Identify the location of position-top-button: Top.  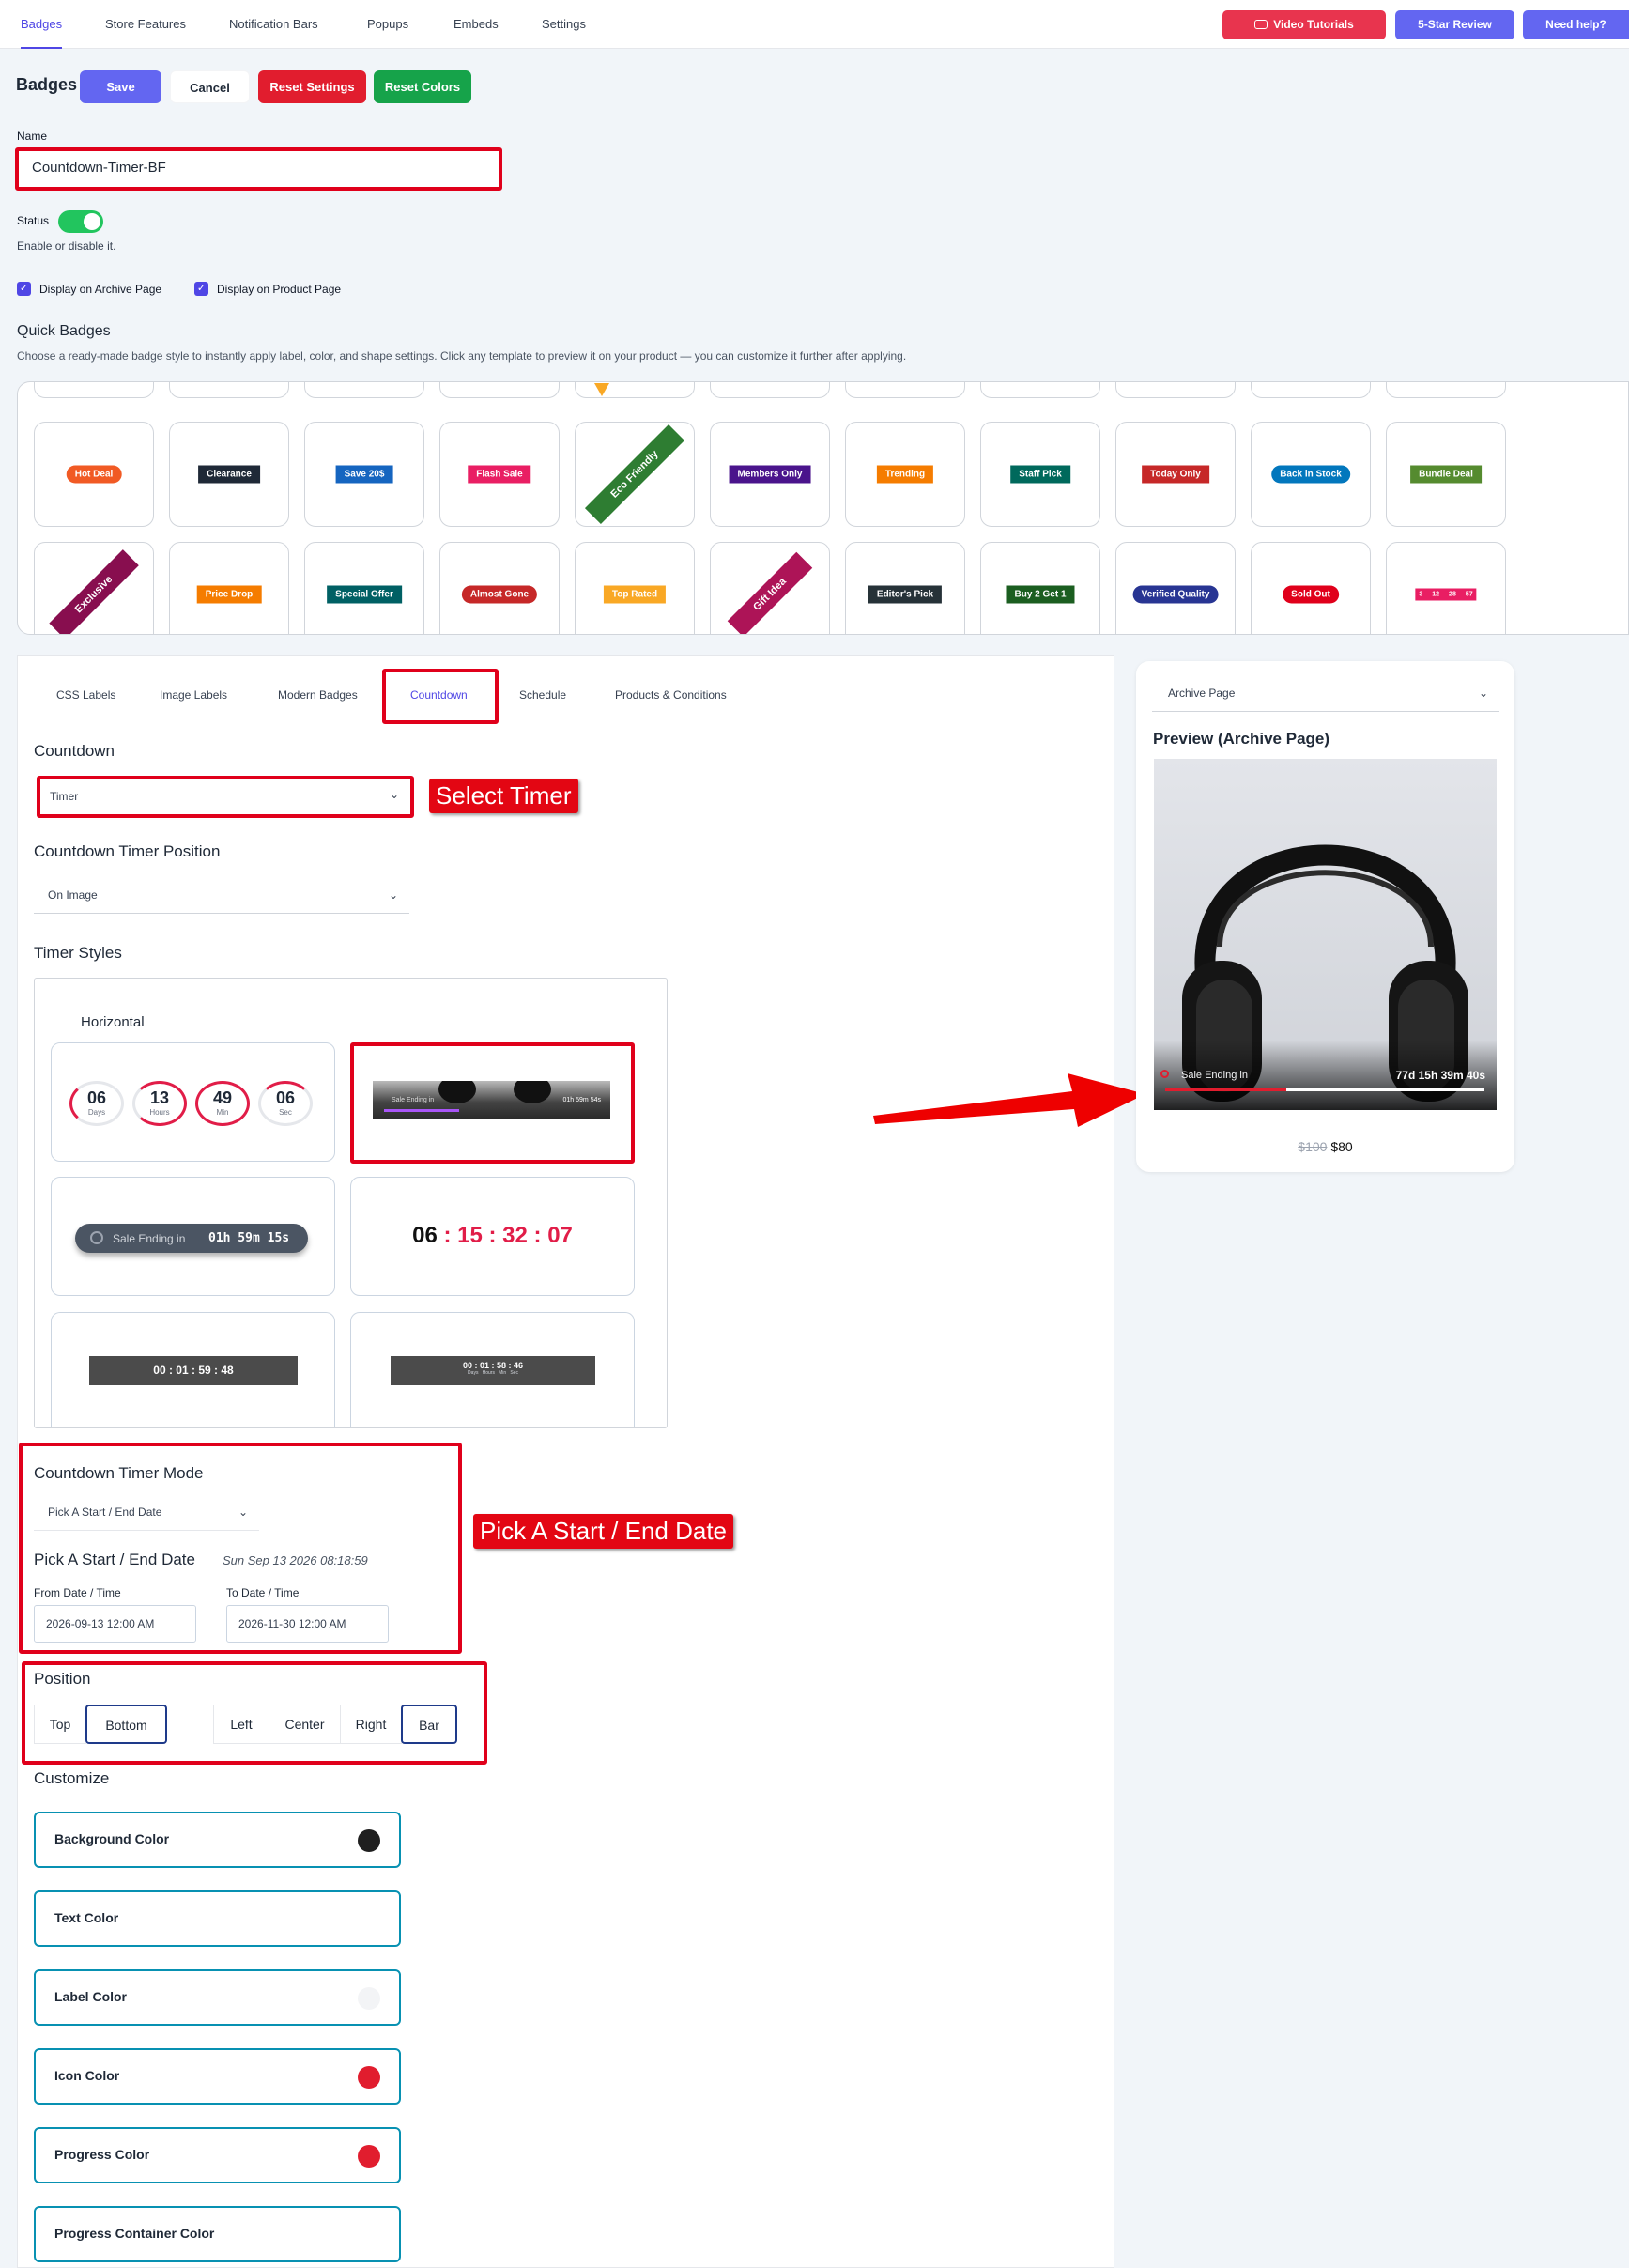
(60, 1725).